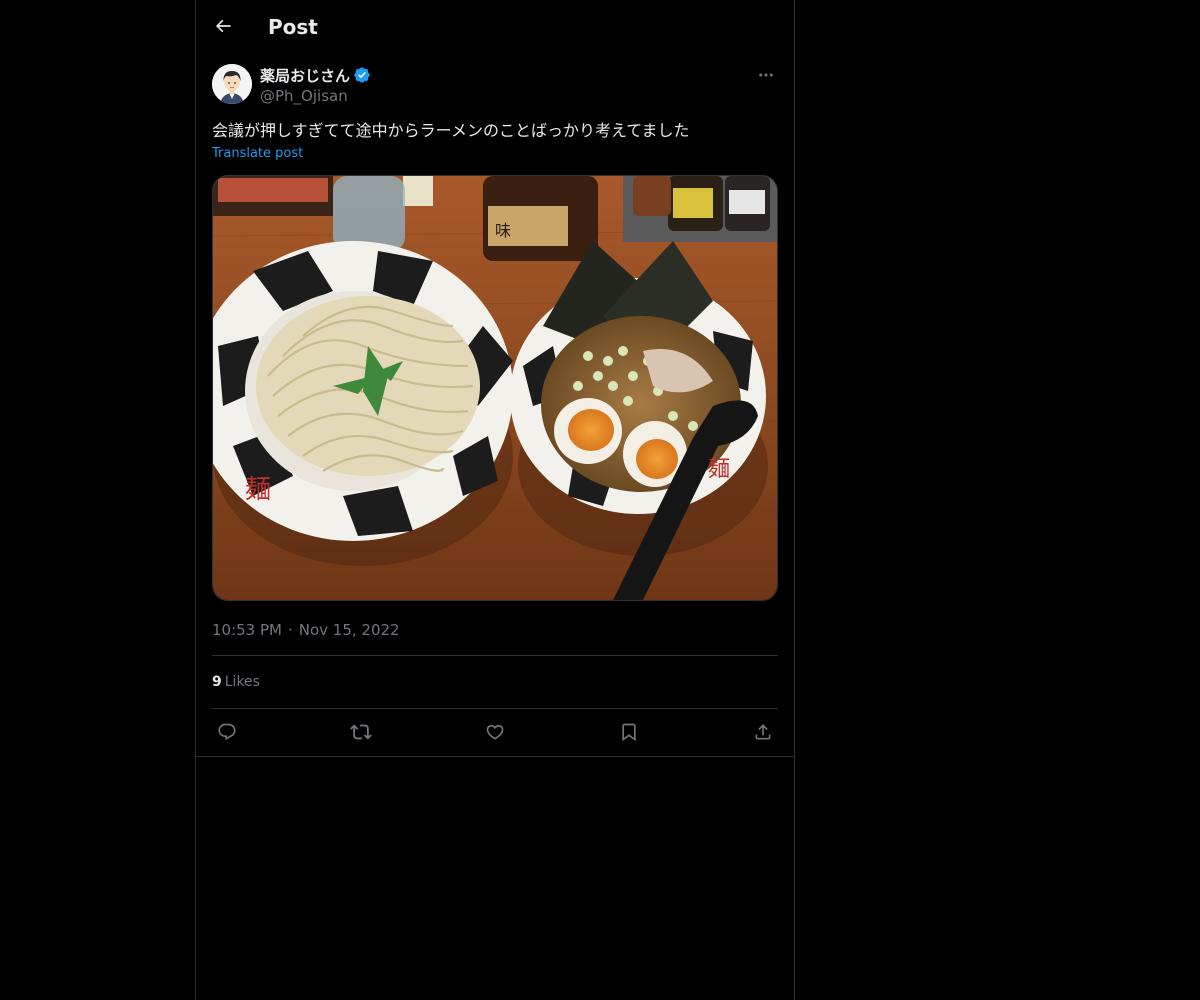  I want to click on back-button, so click(223, 26).